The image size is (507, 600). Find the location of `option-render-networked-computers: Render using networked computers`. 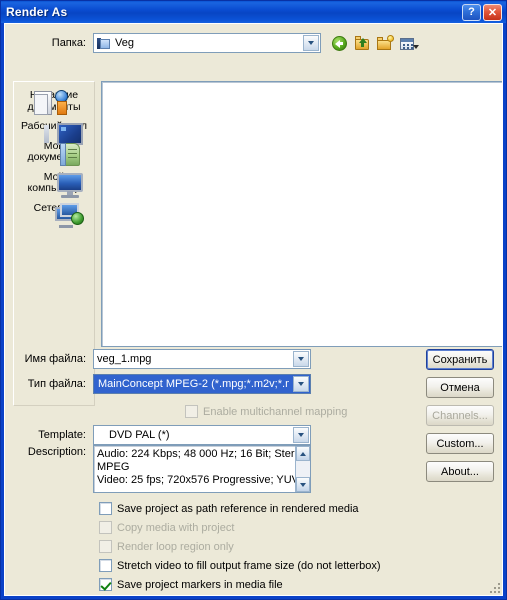

option-render-networked-computers: Render using networked computers is located at coordinates (240, 595).